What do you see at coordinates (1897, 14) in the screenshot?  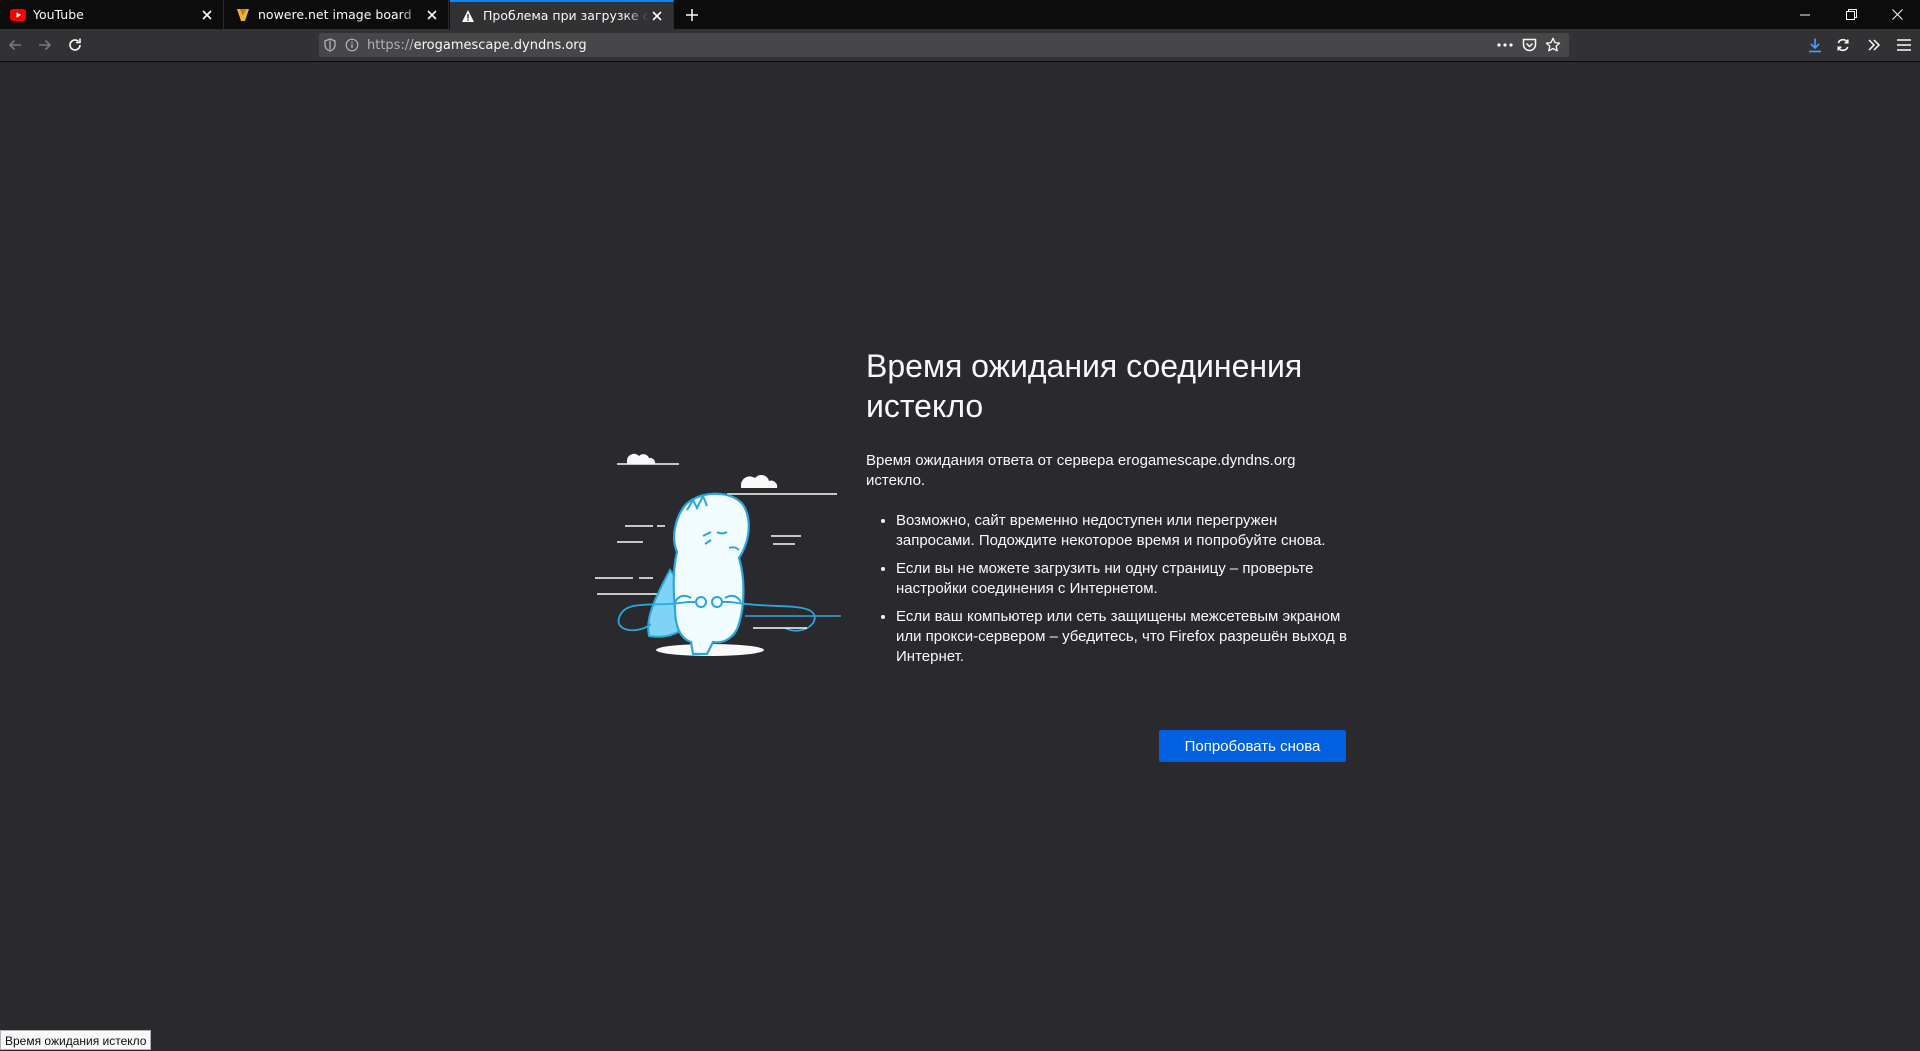 I see `close-window-button` at bounding box center [1897, 14].